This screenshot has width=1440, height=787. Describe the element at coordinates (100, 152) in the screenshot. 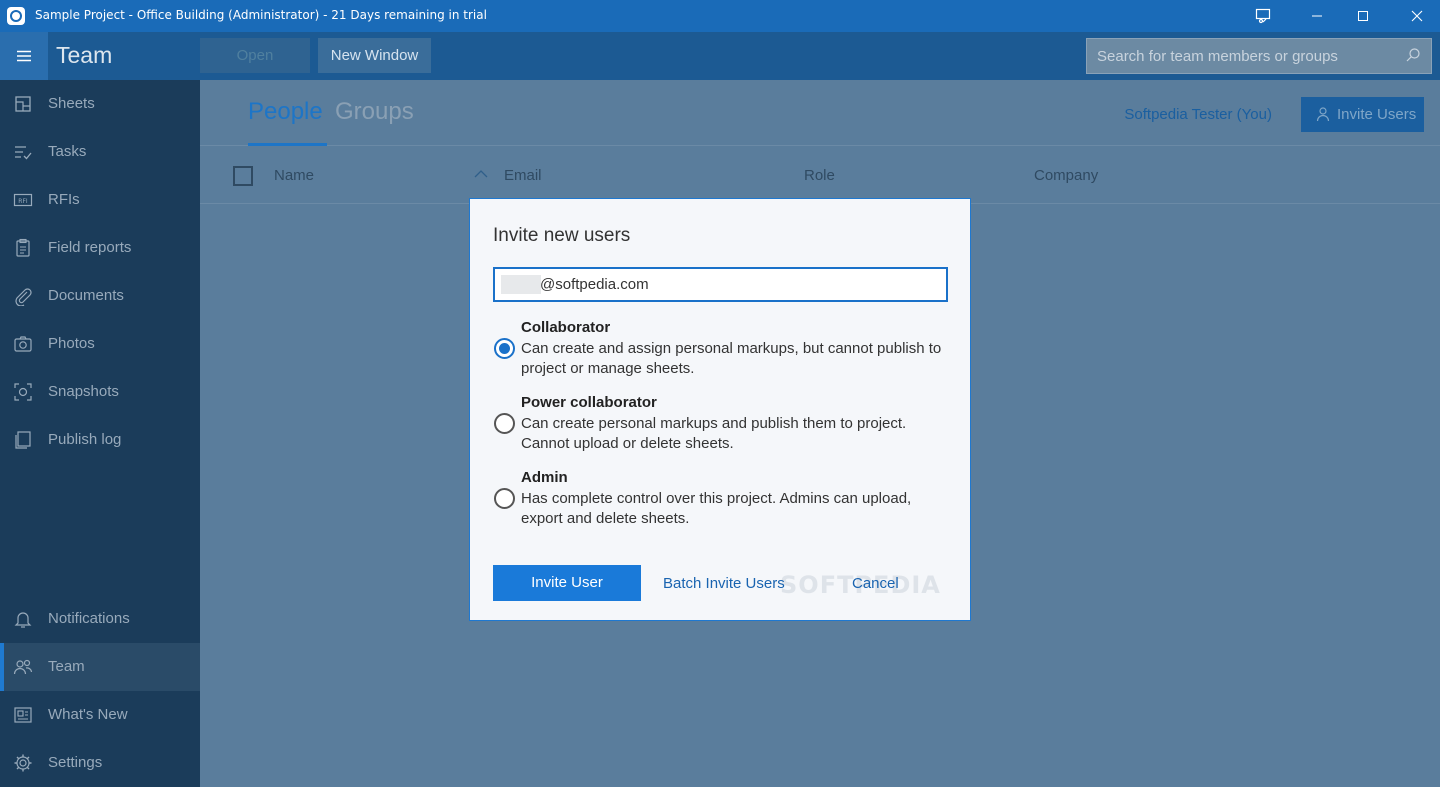

I see `sidebar-item-tasks: Tasks` at that location.